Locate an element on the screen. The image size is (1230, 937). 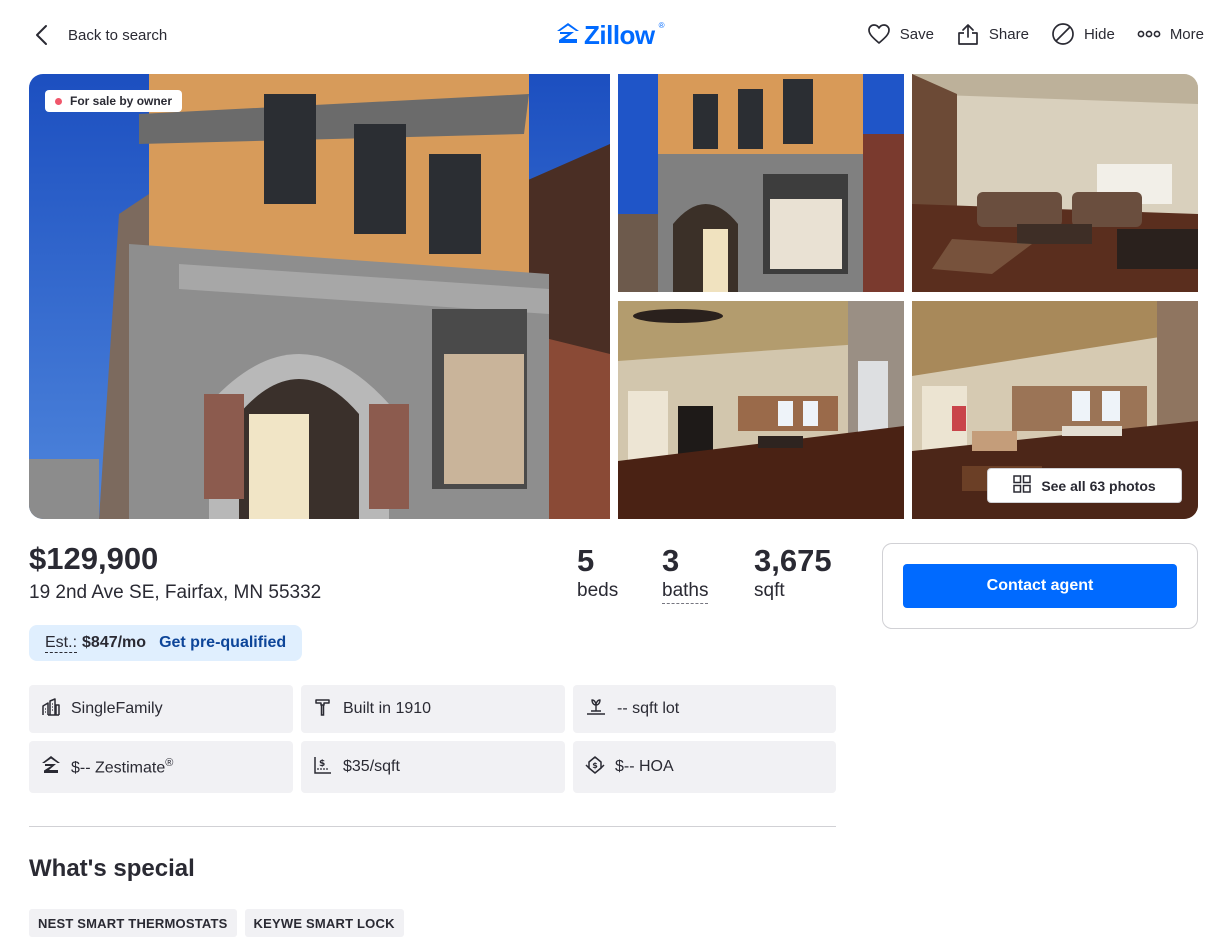
zestimate-text: $-- Zestimate is located at coordinates (118, 768).